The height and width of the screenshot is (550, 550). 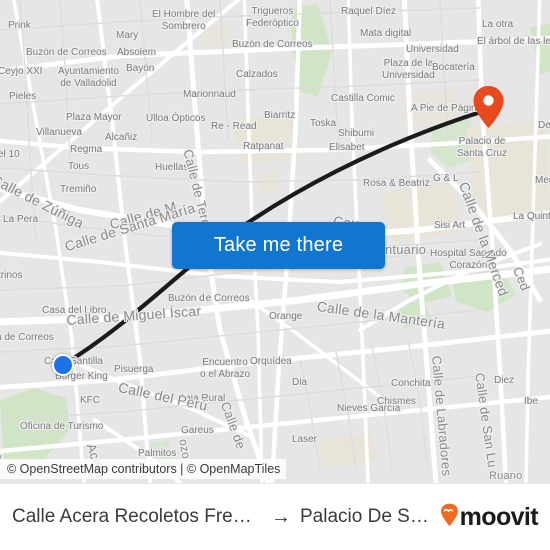 I want to click on moovit-logo: moovit, so click(x=489, y=517).